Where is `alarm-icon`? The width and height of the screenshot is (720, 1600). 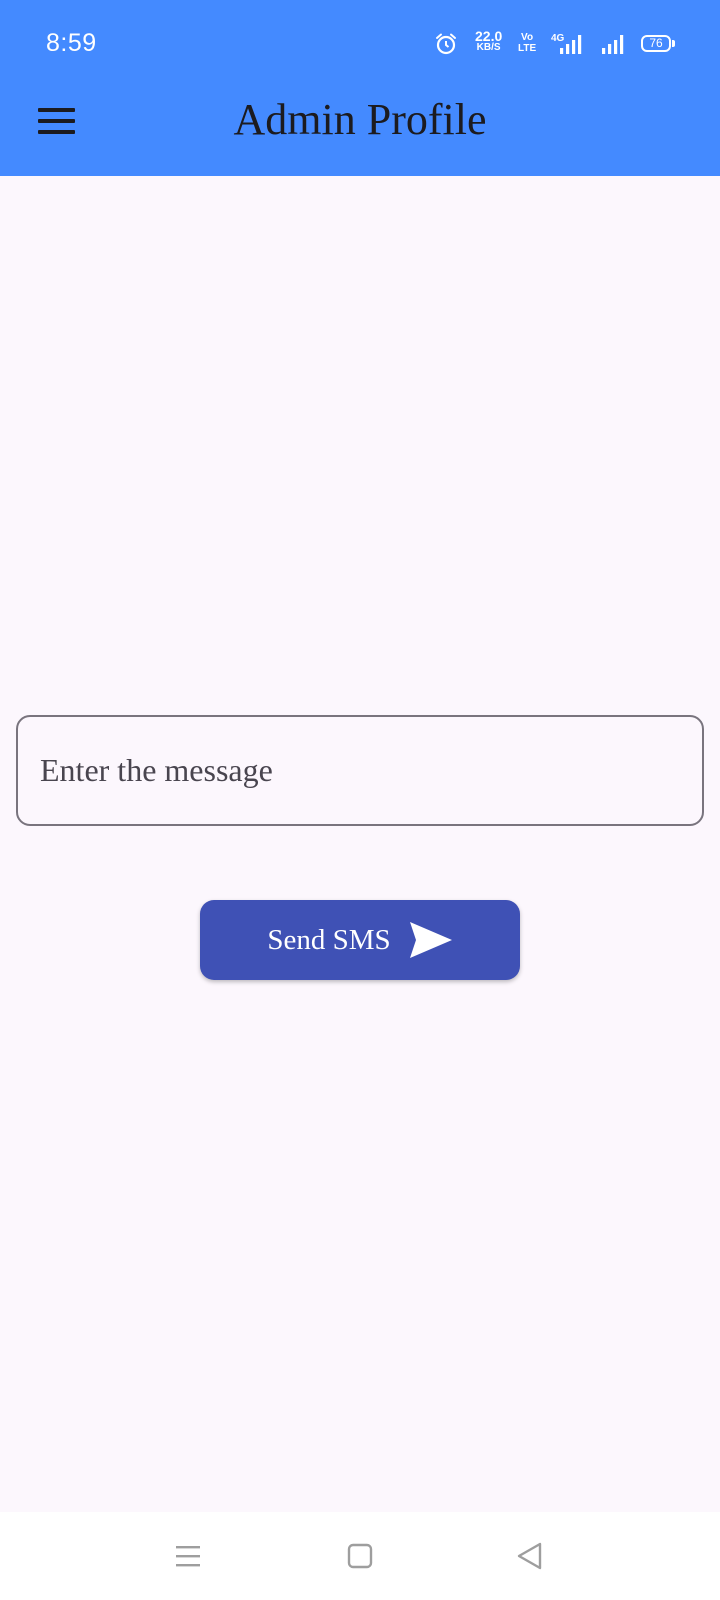 alarm-icon is located at coordinates (446, 44).